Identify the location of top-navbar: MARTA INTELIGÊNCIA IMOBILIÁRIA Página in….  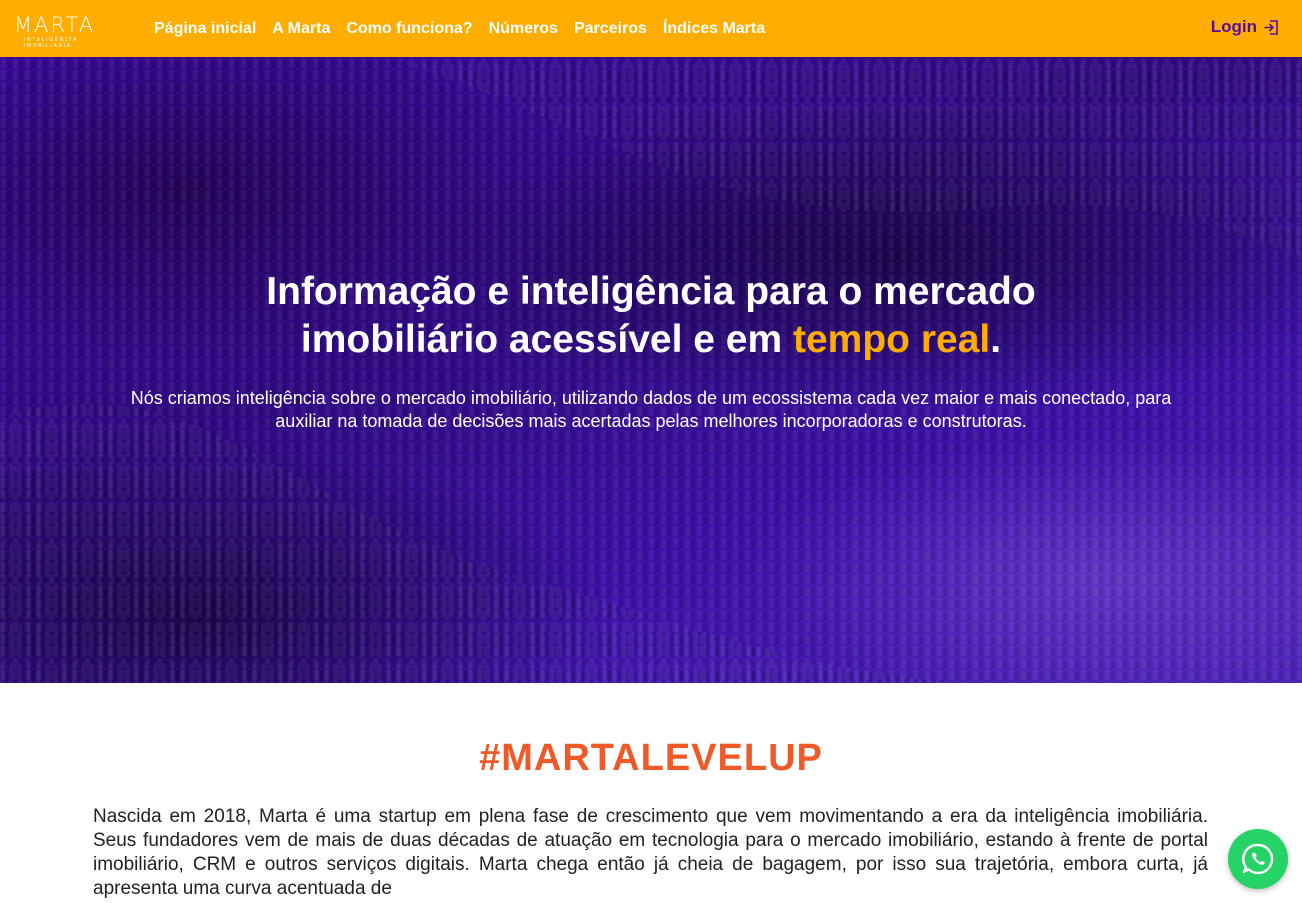
(651, 28).